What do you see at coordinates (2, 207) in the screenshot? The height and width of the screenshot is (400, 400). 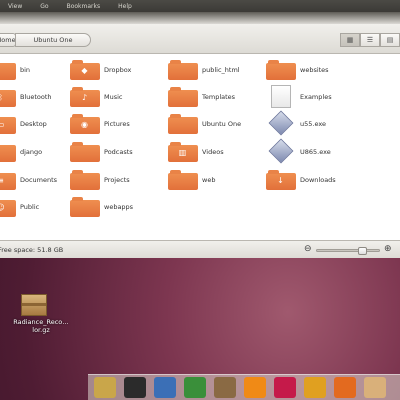 I see `user-icon: ☺` at bounding box center [2, 207].